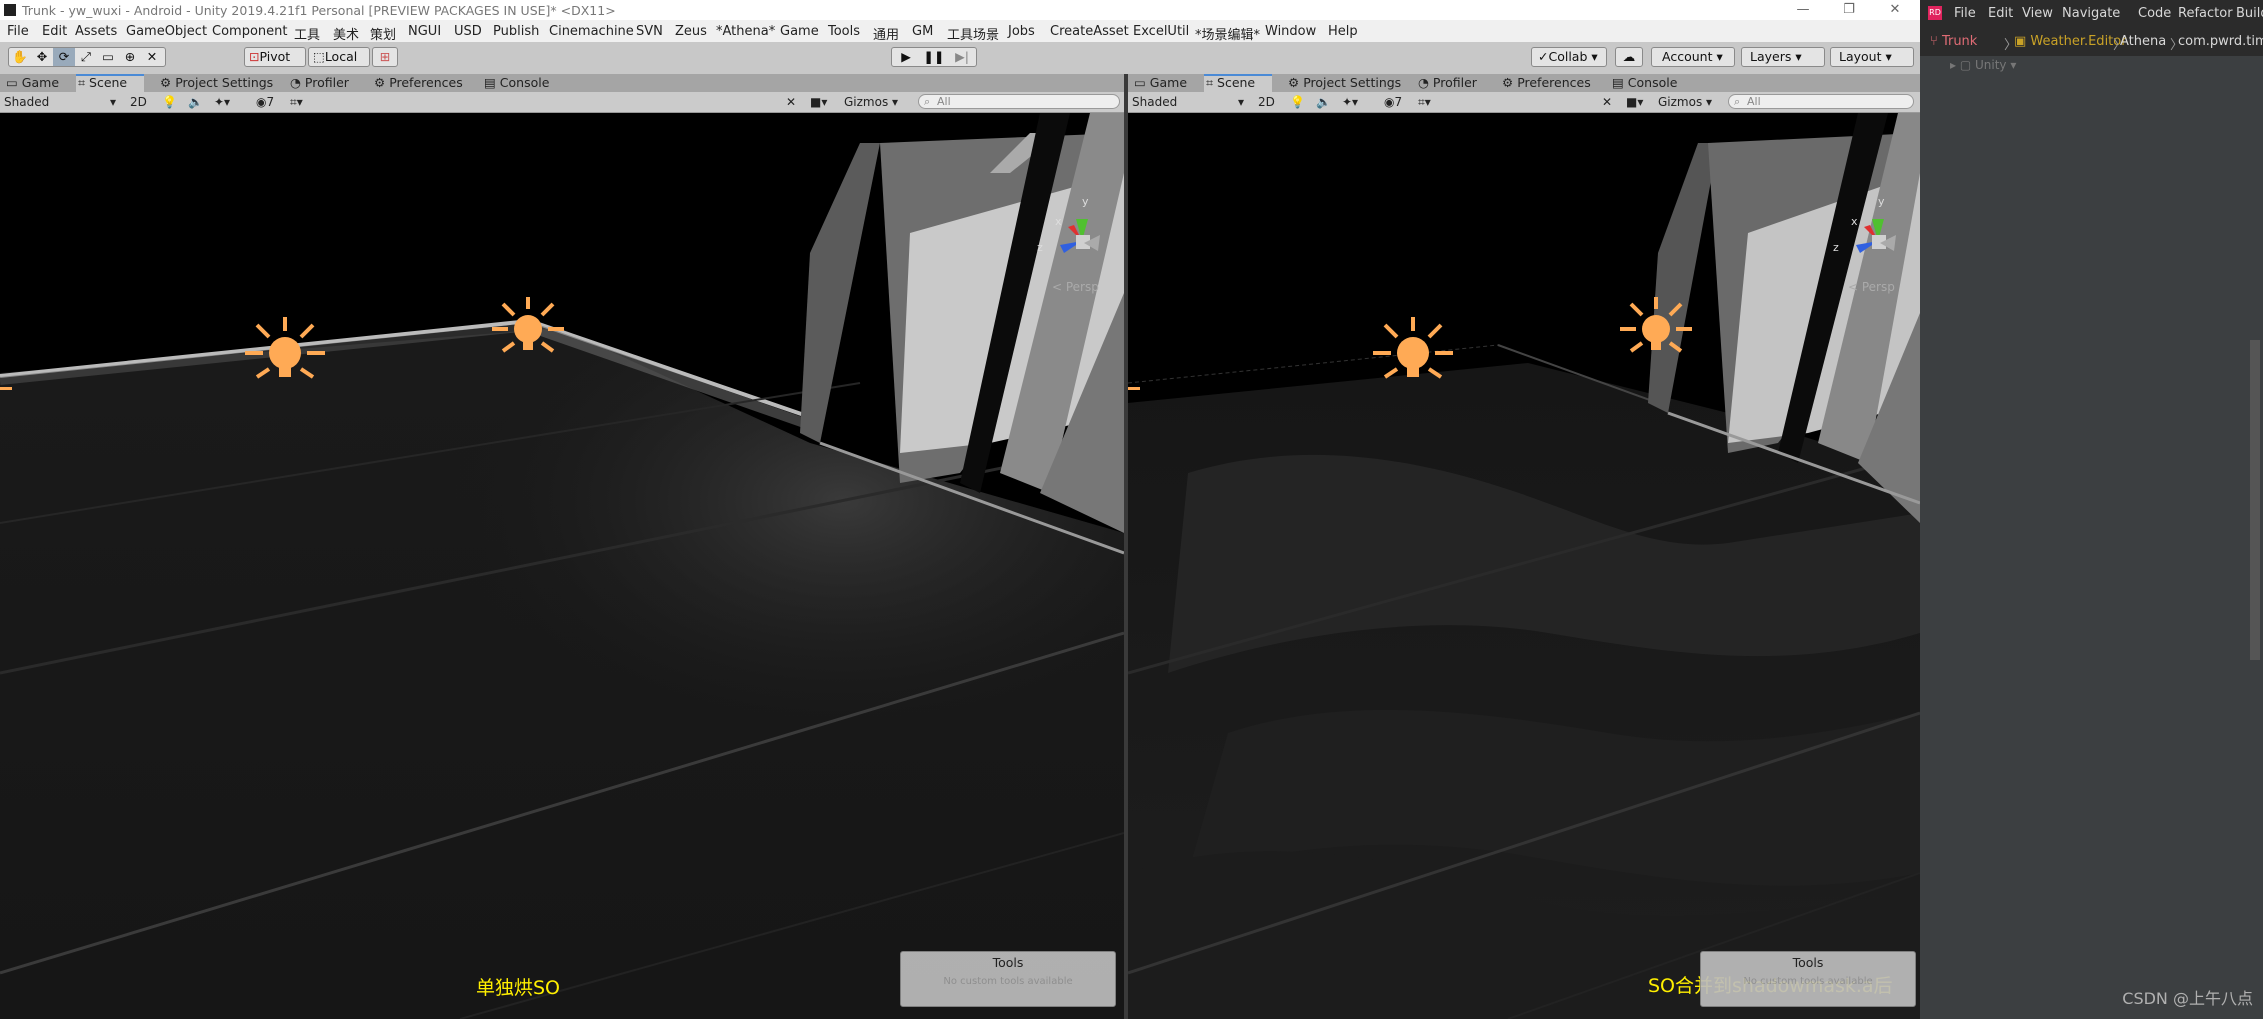 The height and width of the screenshot is (1019, 2263). Describe the element at coordinates (516, 31) in the screenshot. I see `menu-publish: Publish` at that location.